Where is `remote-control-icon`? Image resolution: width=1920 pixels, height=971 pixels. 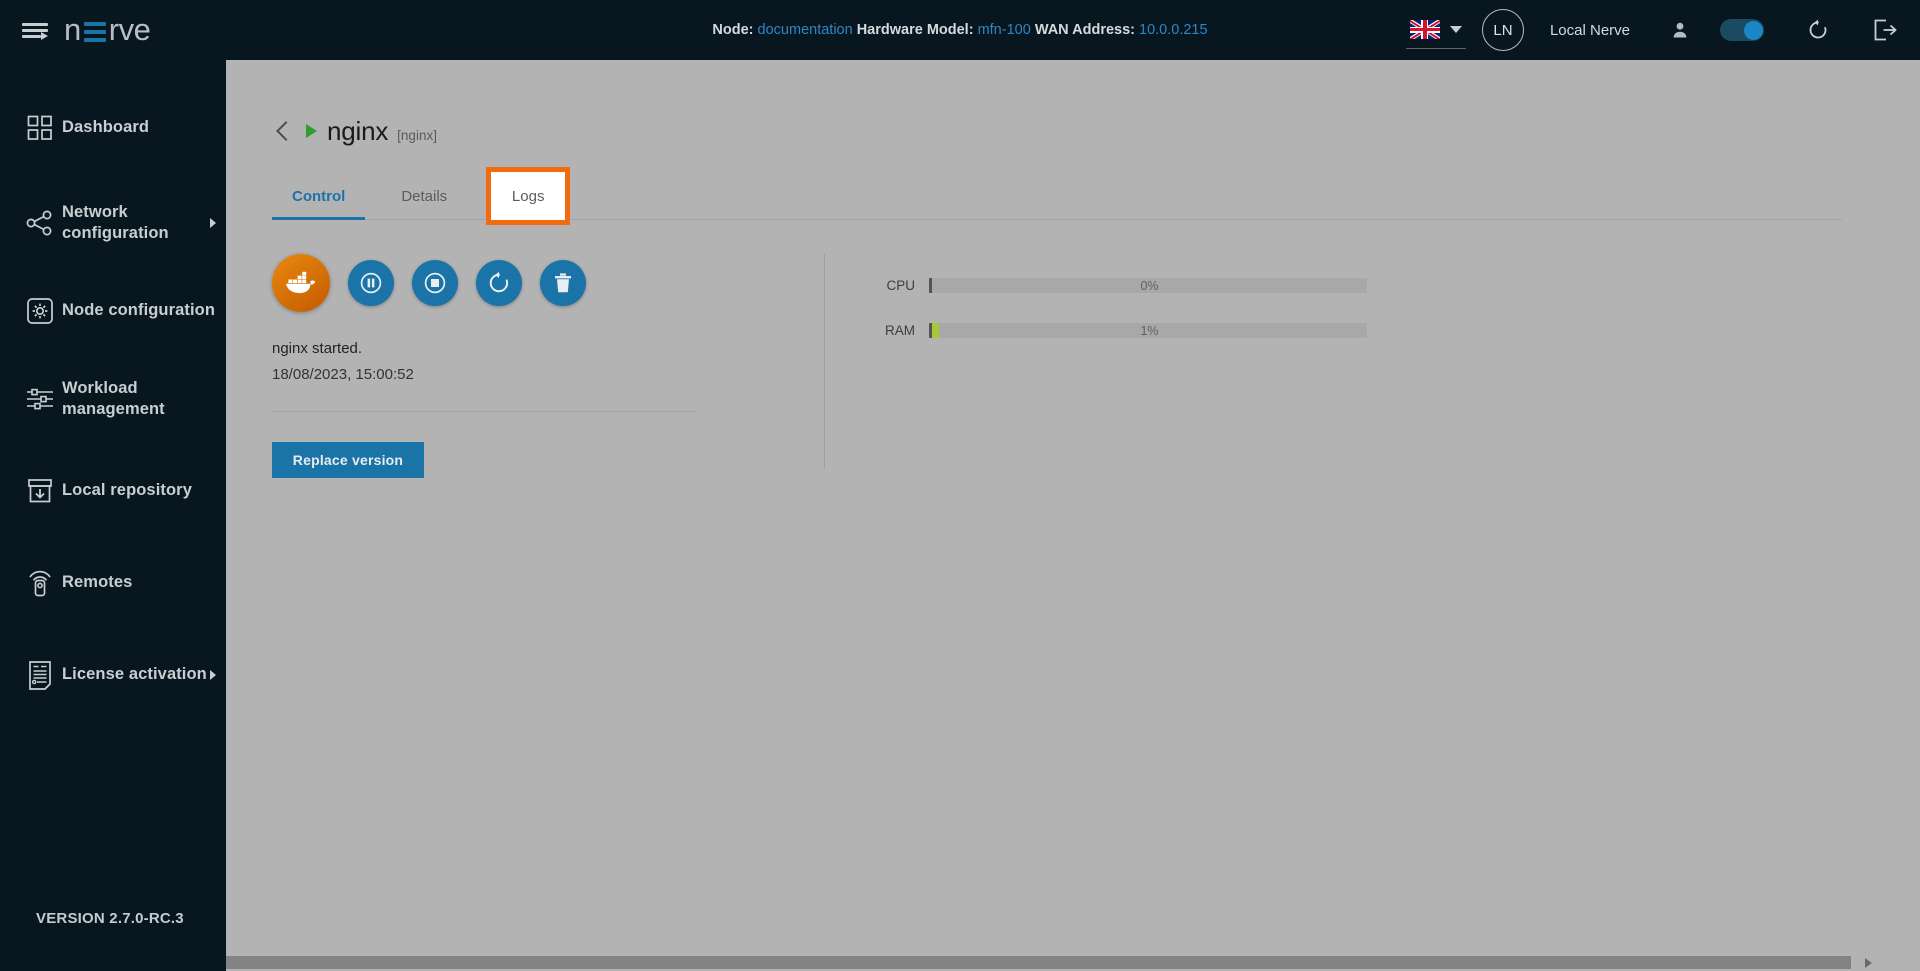 remote-control-icon is located at coordinates (40, 583).